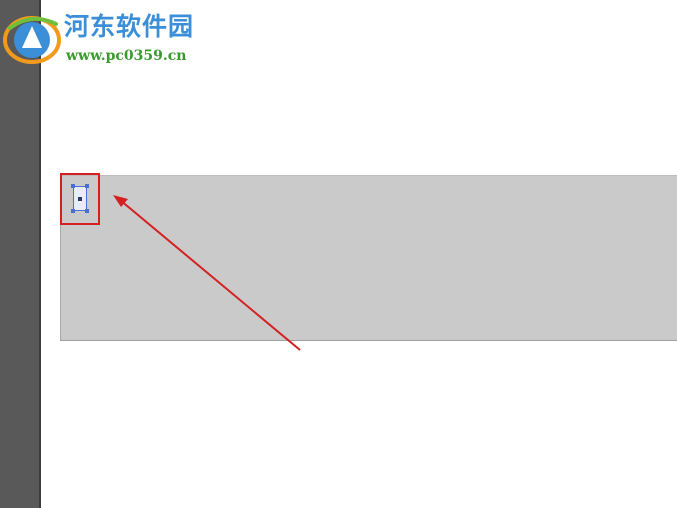 The width and height of the screenshot is (677, 508). Describe the element at coordinates (126, 56) in the screenshot. I see `watermark-url: www.pc0359.cn` at that location.